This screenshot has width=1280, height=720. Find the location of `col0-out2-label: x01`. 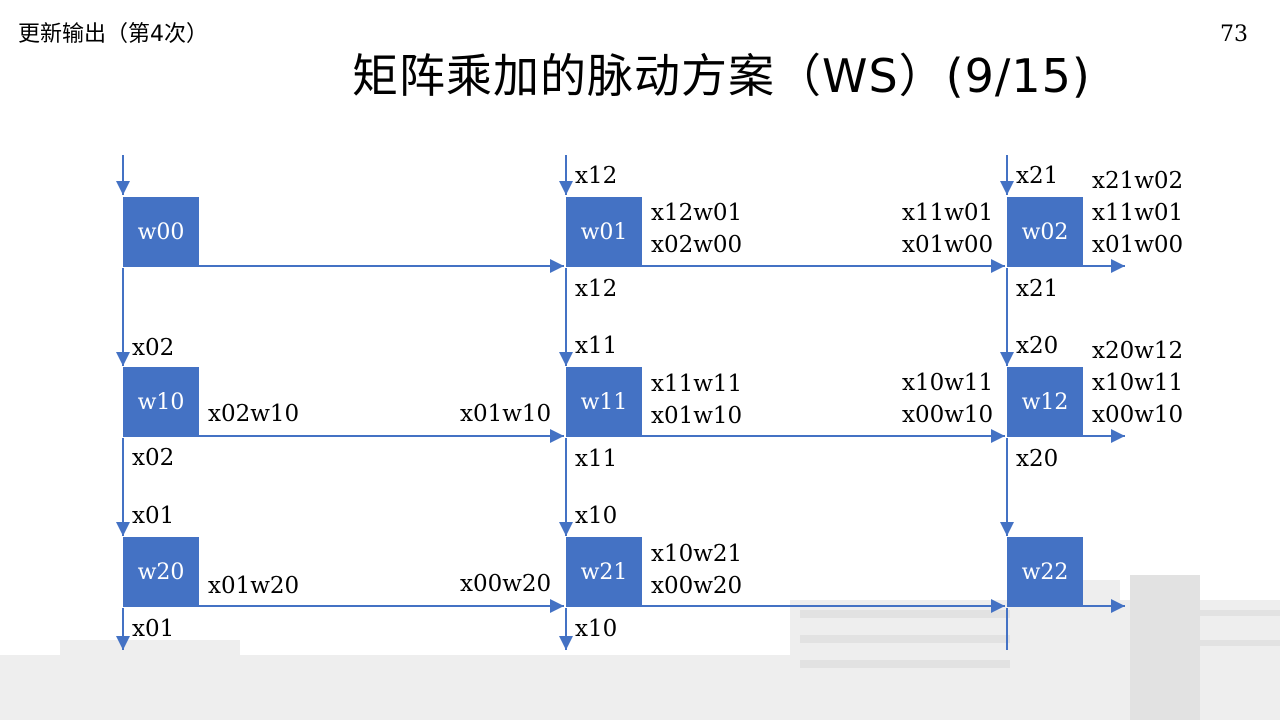

col0-out2-label: x01 is located at coordinates (153, 629).